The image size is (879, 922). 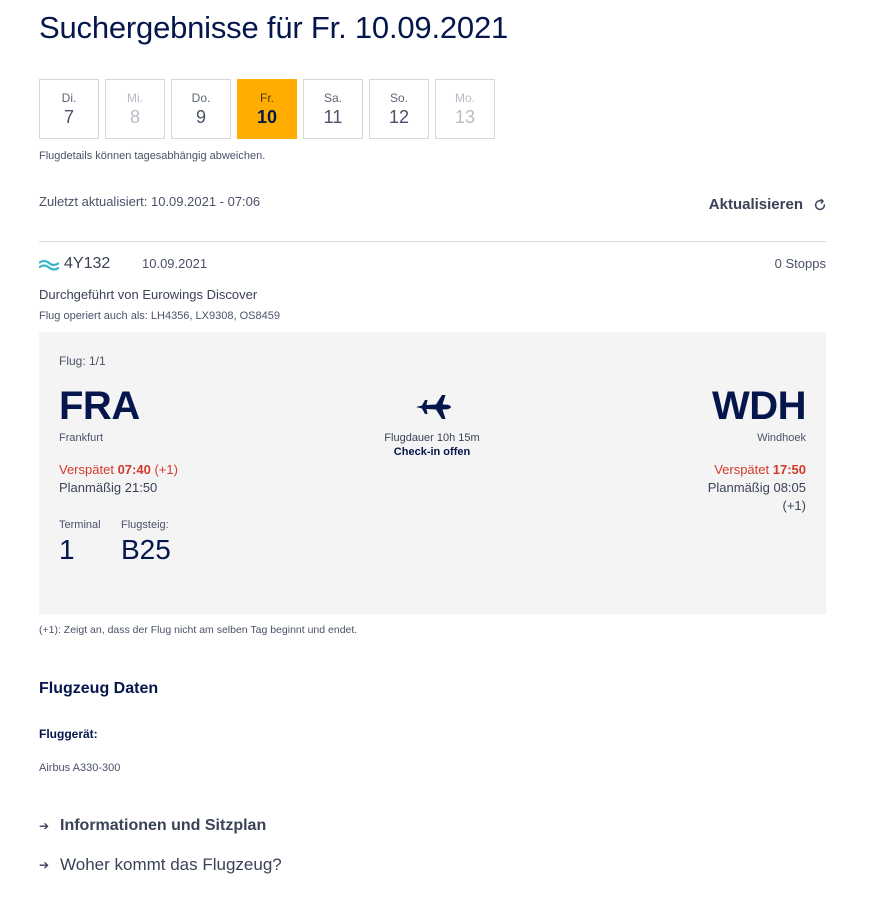 I want to click on refresh-button: Aktualisieren, so click(x=768, y=204).